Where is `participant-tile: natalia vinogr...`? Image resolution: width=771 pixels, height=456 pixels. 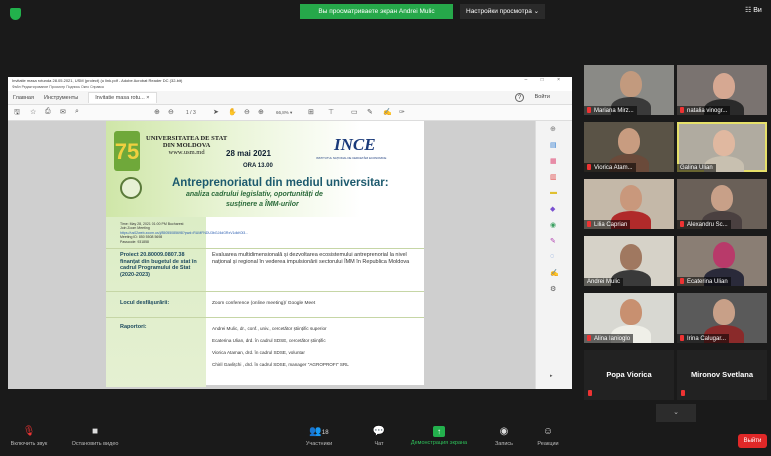 participant-tile: natalia vinogr... is located at coordinates (722, 90).